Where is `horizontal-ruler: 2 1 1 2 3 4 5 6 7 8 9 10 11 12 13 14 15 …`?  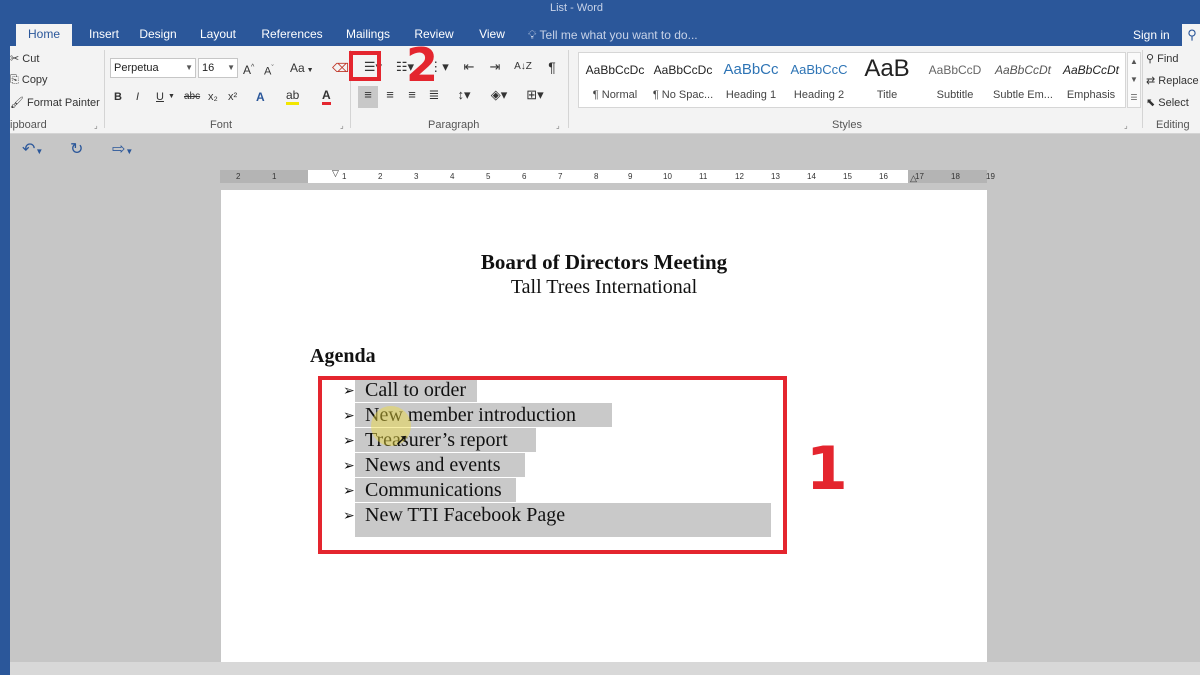
horizontal-ruler: 2 1 1 2 3 4 5 6 7 8 9 10 11 12 13 14 15 … is located at coordinates (607, 176).